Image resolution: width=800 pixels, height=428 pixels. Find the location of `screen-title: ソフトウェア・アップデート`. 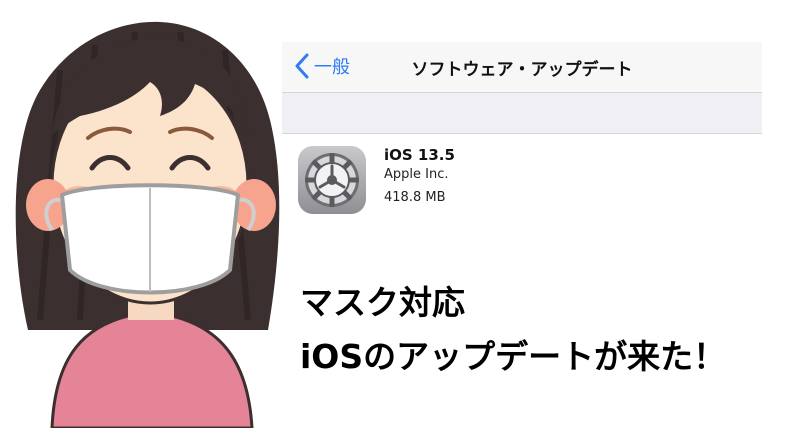

screen-title: ソフトウェア・アップデート is located at coordinates (522, 70).